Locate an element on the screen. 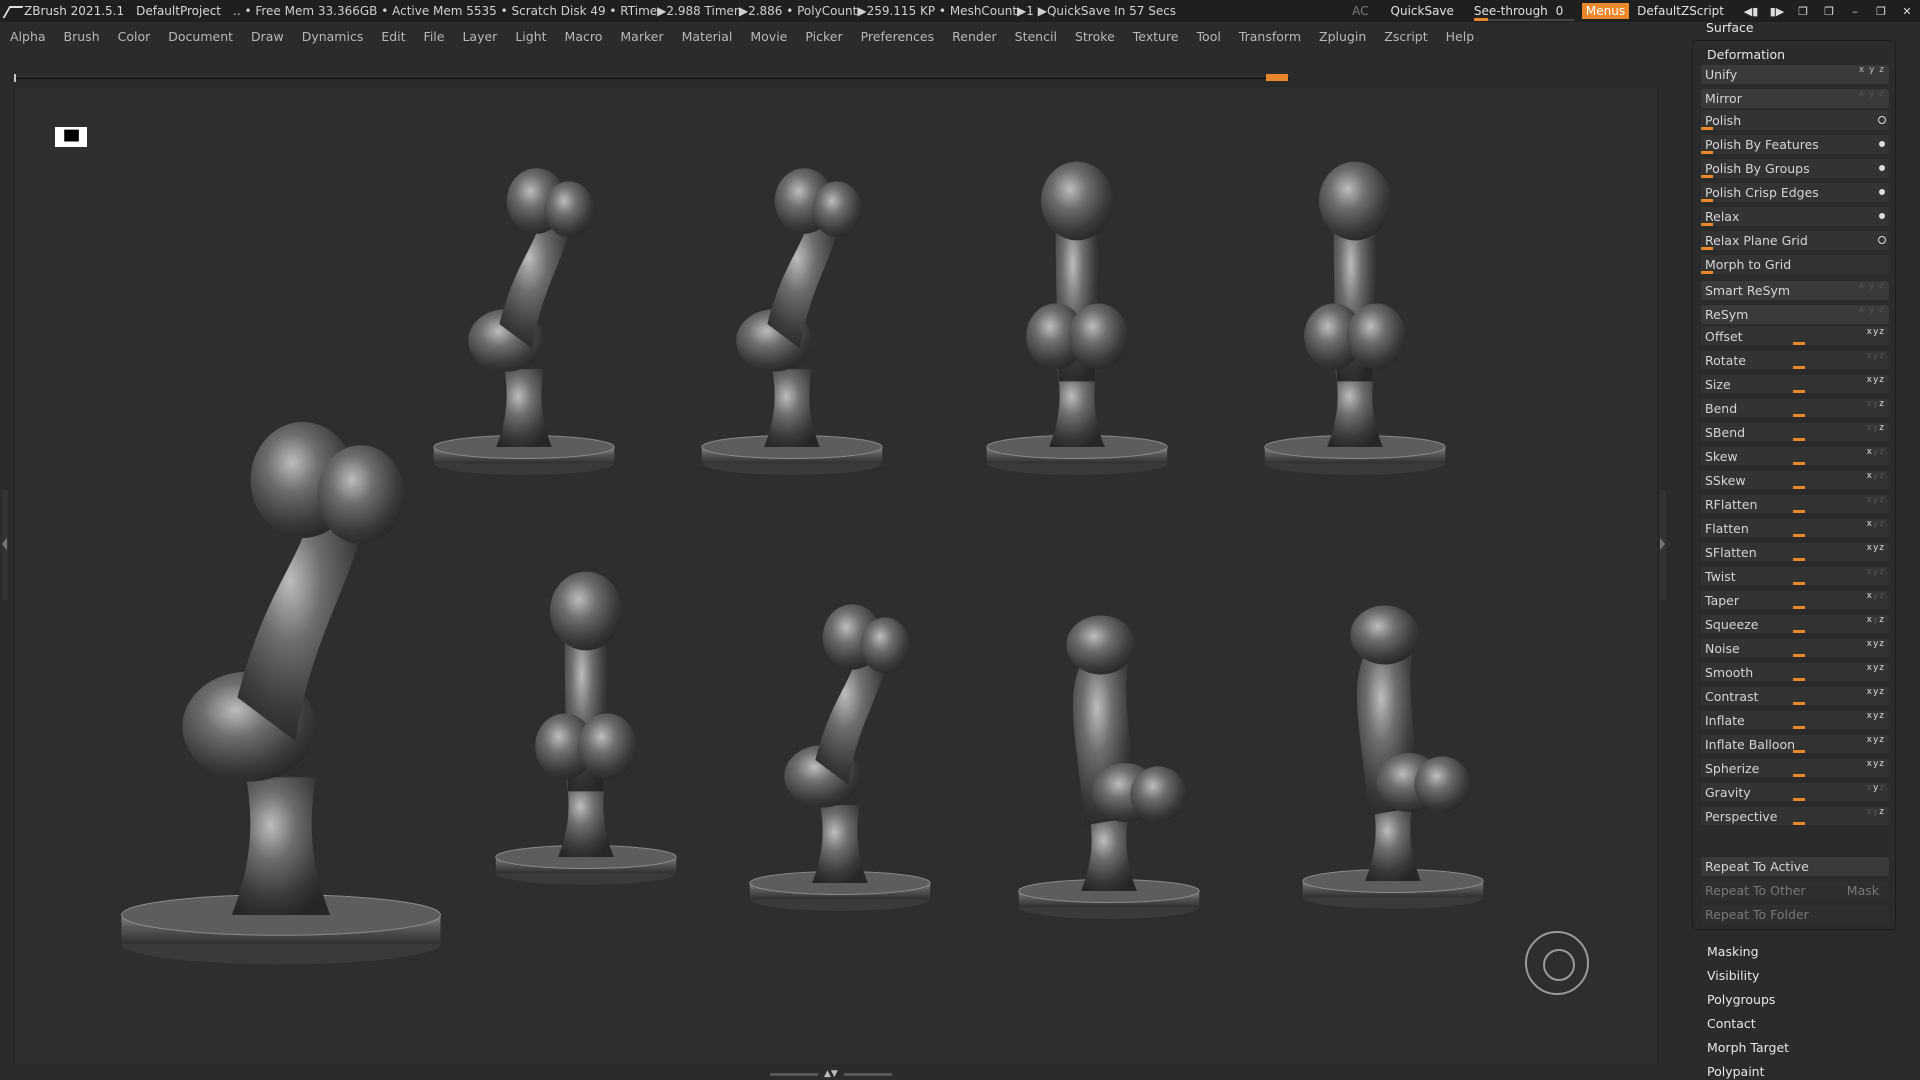 This screenshot has height=1080, width=1920. flatten-slider: Flatten xyz is located at coordinates (1795, 528).